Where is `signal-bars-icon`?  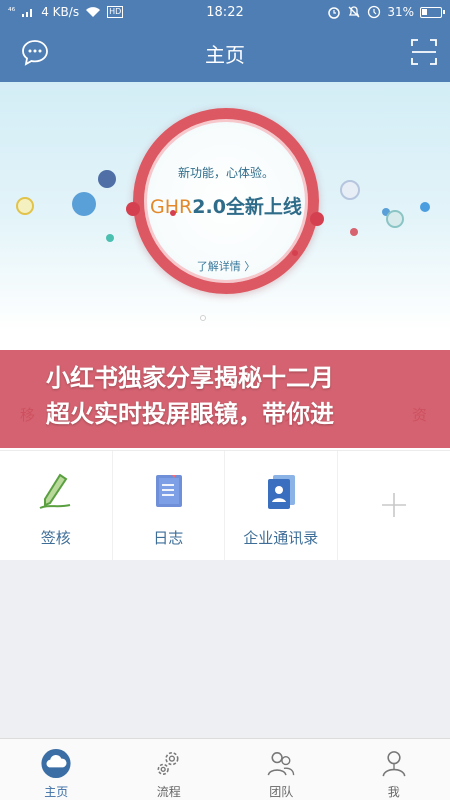
signal-bars-icon is located at coordinates (27, 13).